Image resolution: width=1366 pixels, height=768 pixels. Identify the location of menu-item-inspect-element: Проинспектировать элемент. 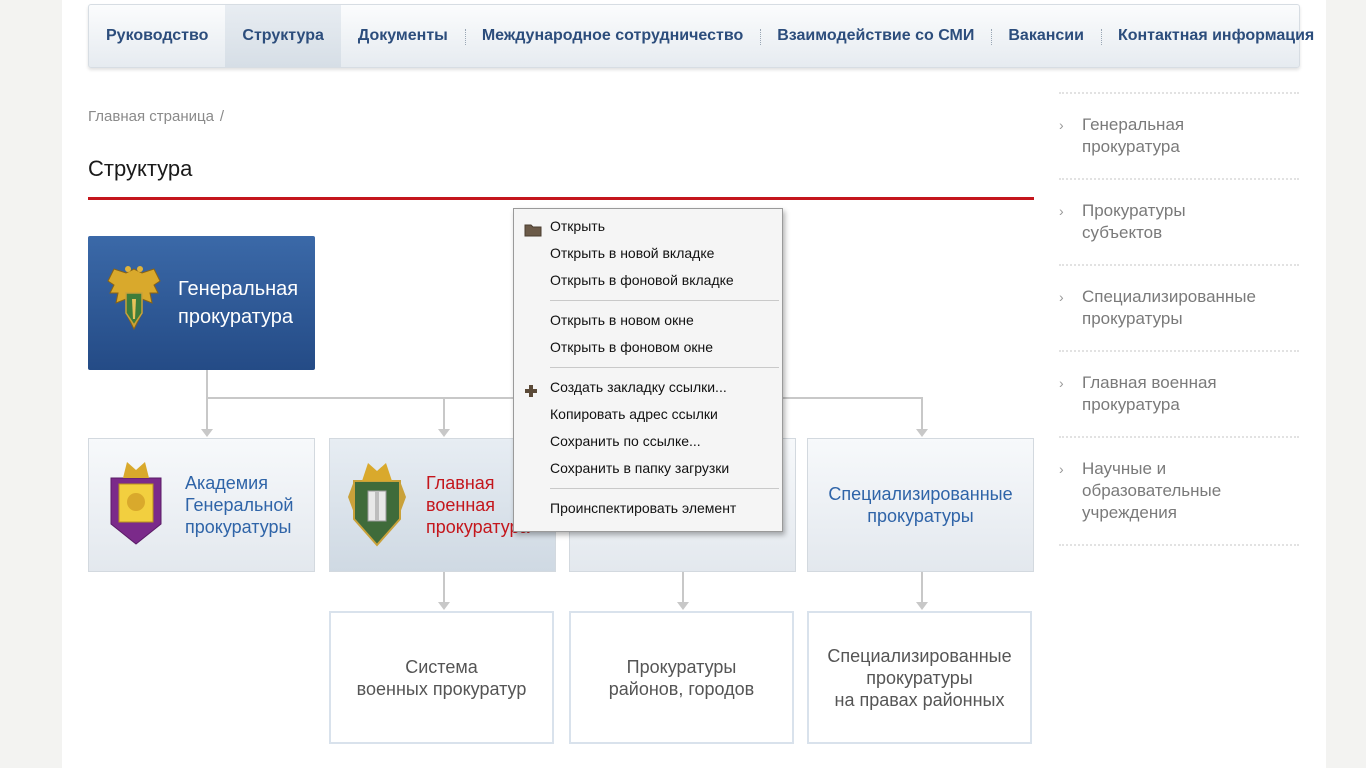
(648, 508).